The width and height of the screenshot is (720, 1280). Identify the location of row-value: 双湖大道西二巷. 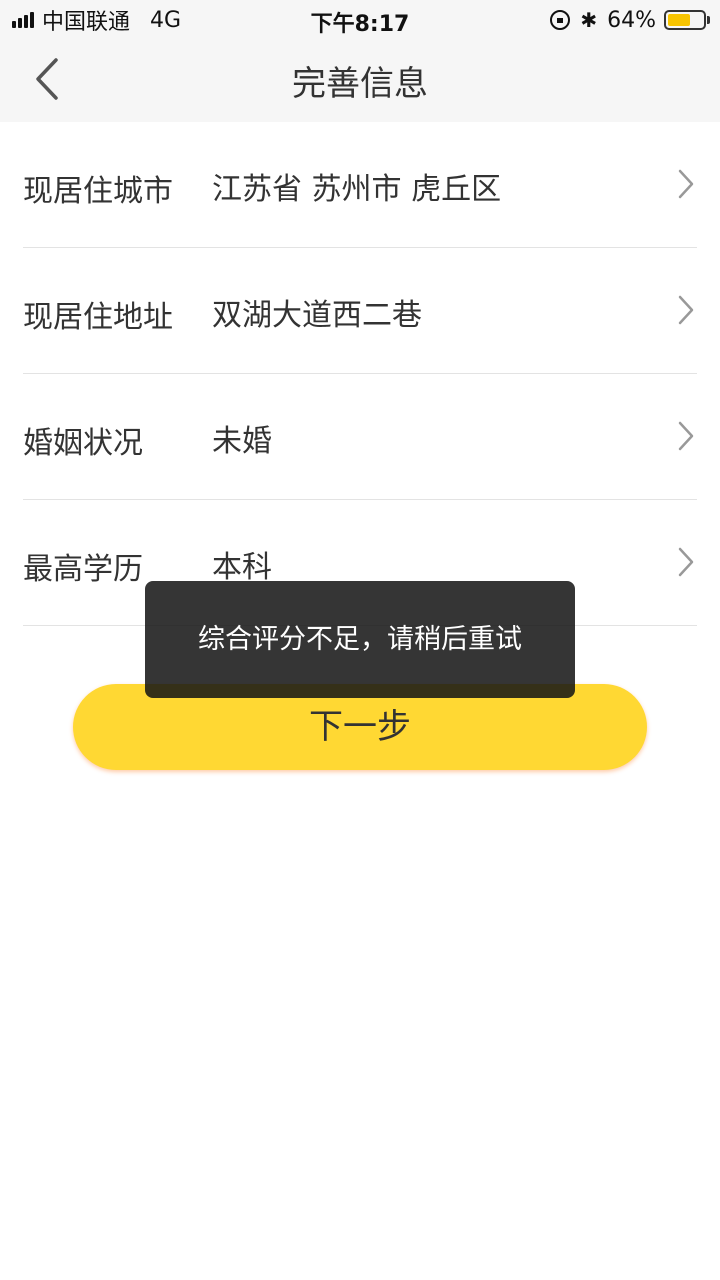
(317, 315).